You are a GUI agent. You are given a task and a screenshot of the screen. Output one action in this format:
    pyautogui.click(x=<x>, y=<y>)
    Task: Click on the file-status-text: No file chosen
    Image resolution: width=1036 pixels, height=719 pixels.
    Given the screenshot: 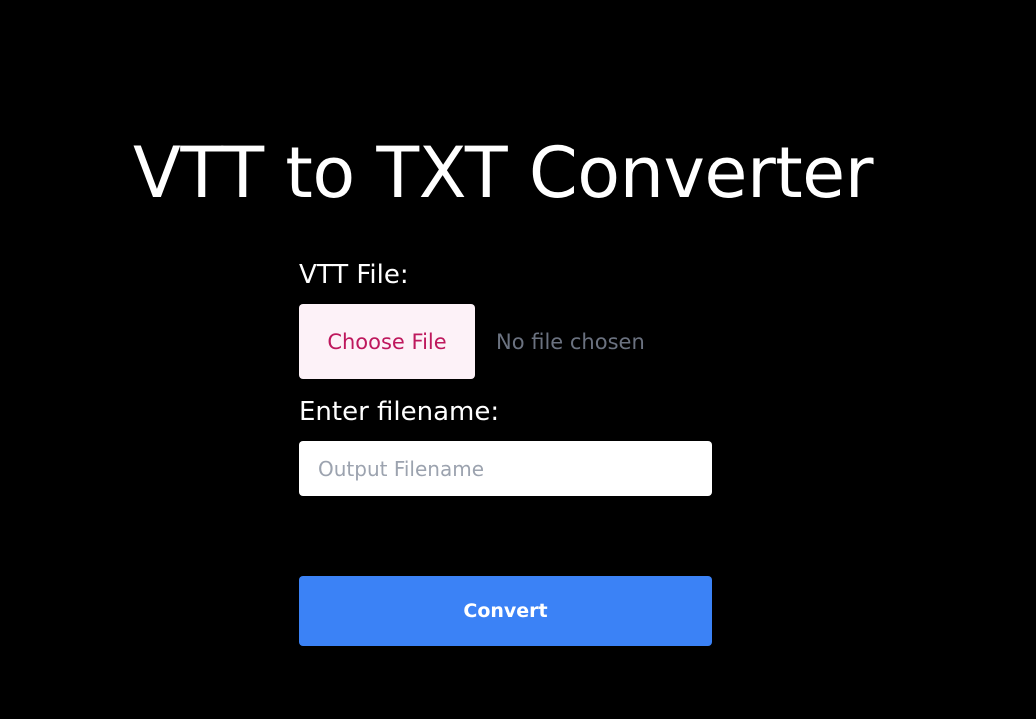 What is the action you would take?
    pyautogui.click(x=570, y=341)
    